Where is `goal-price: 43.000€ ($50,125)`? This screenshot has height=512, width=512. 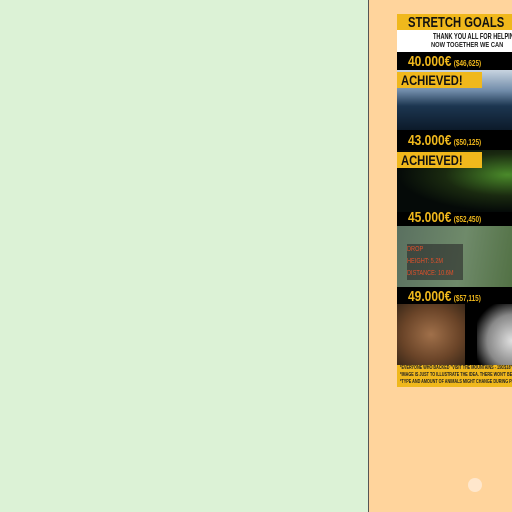 goal-price: 43.000€ ($50,125) is located at coordinates (444, 140).